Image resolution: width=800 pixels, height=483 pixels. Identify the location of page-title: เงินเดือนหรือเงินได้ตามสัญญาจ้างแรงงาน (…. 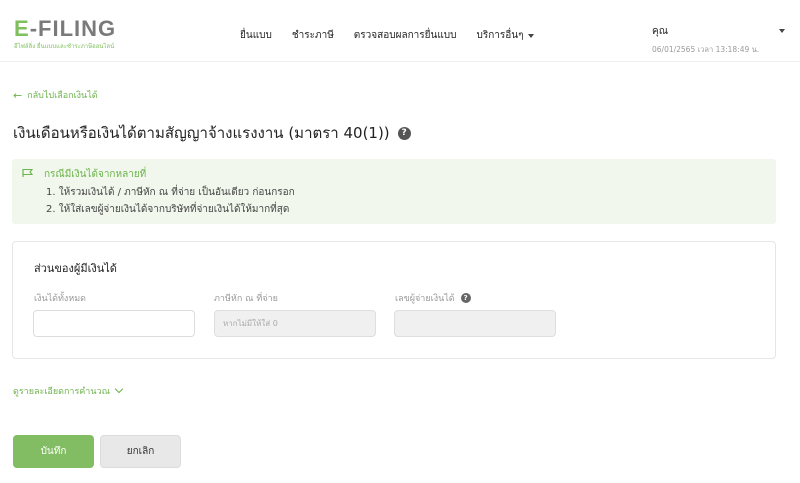
(201, 133).